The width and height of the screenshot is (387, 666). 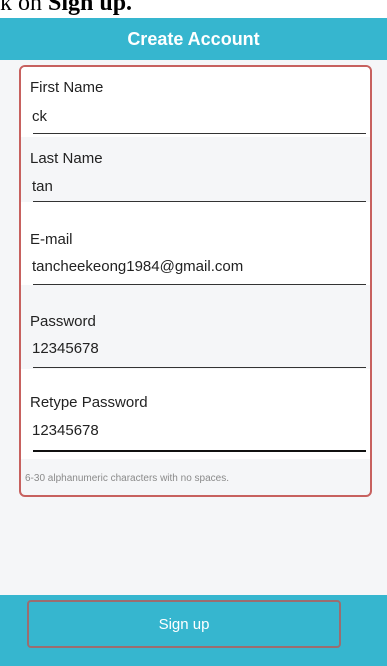 What do you see at coordinates (199, 133) in the screenshot?
I see `first-name-underline` at bounding box center [199, 133].